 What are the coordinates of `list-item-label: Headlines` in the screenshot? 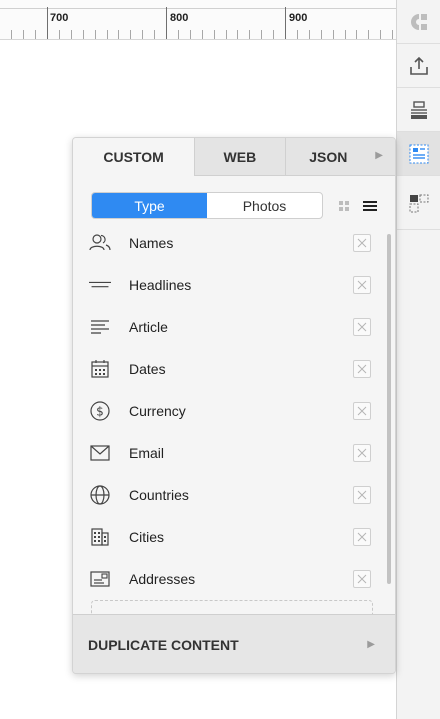 It's located at (160, 285).